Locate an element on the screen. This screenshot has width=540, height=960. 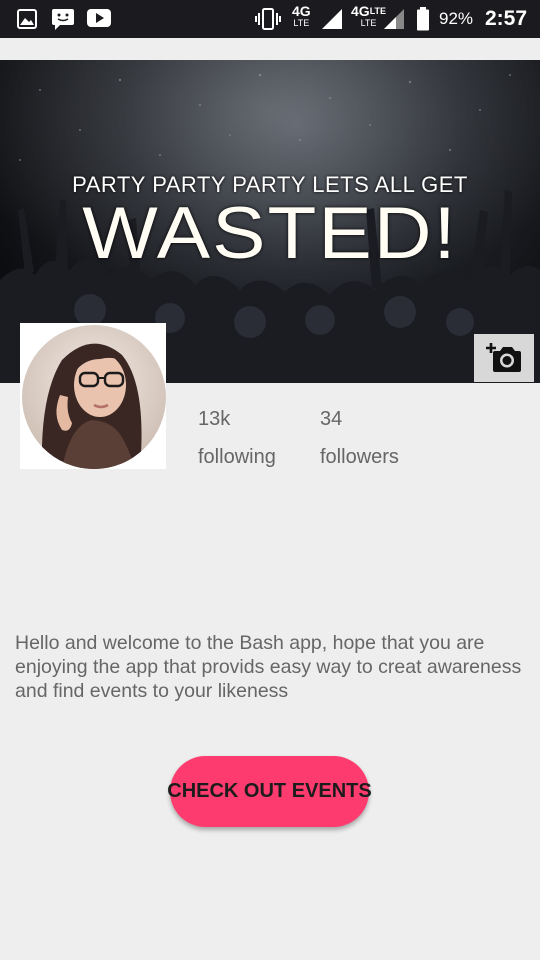
network-type-2: 4GLTE LTE is located at coordinates (369, 15).